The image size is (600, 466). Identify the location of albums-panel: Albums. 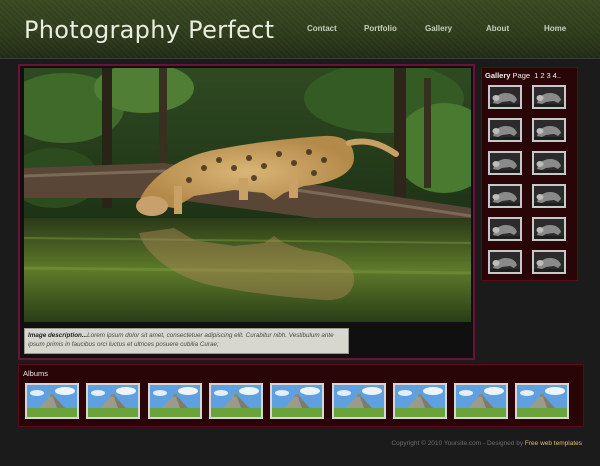
(301, 395).